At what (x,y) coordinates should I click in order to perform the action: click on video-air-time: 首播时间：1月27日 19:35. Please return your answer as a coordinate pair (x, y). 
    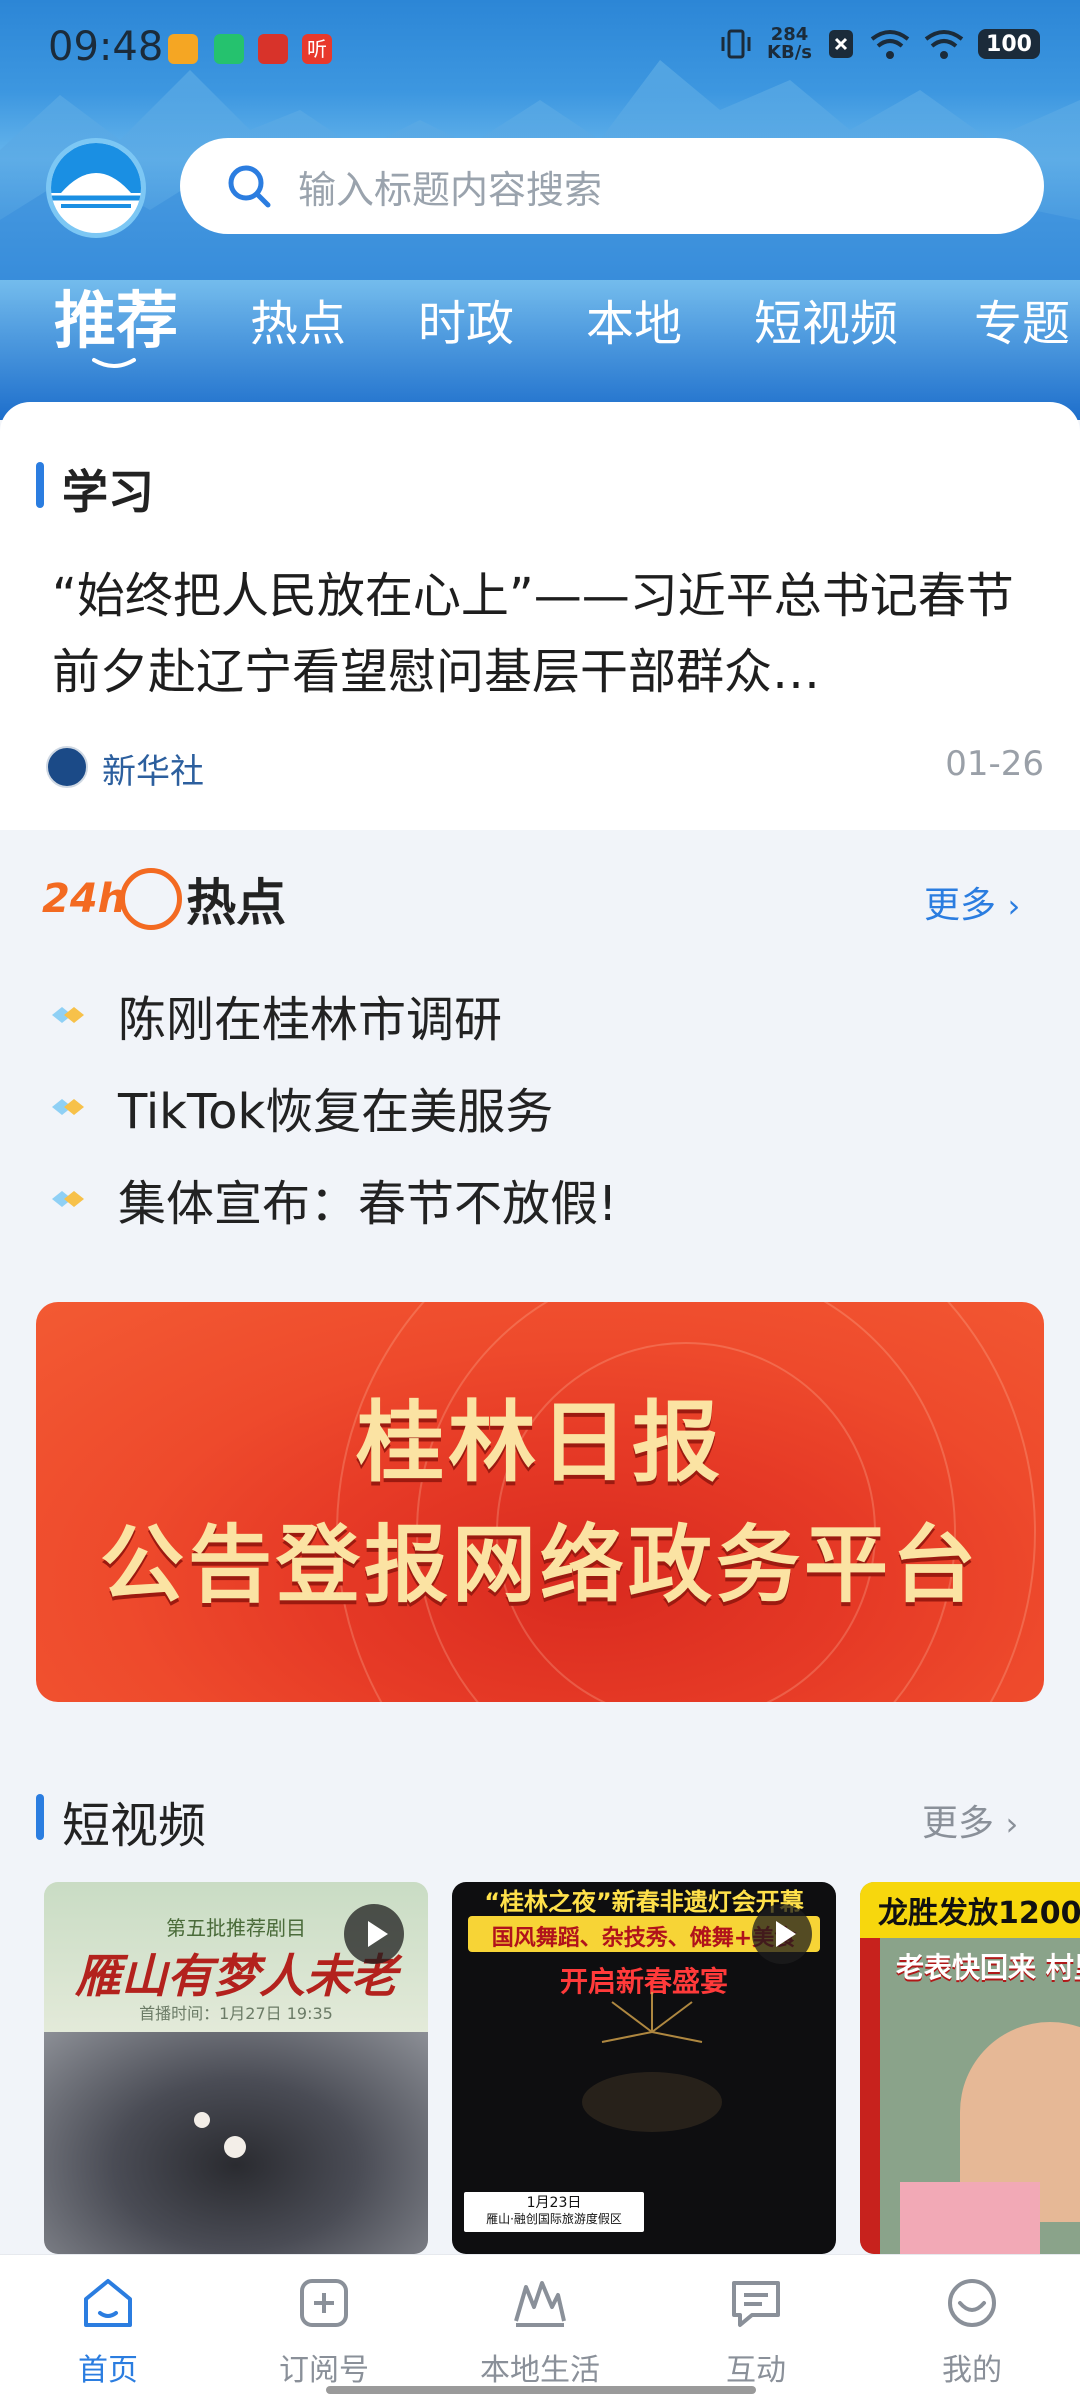
    Looking at the image, I should click on (236, 2013).